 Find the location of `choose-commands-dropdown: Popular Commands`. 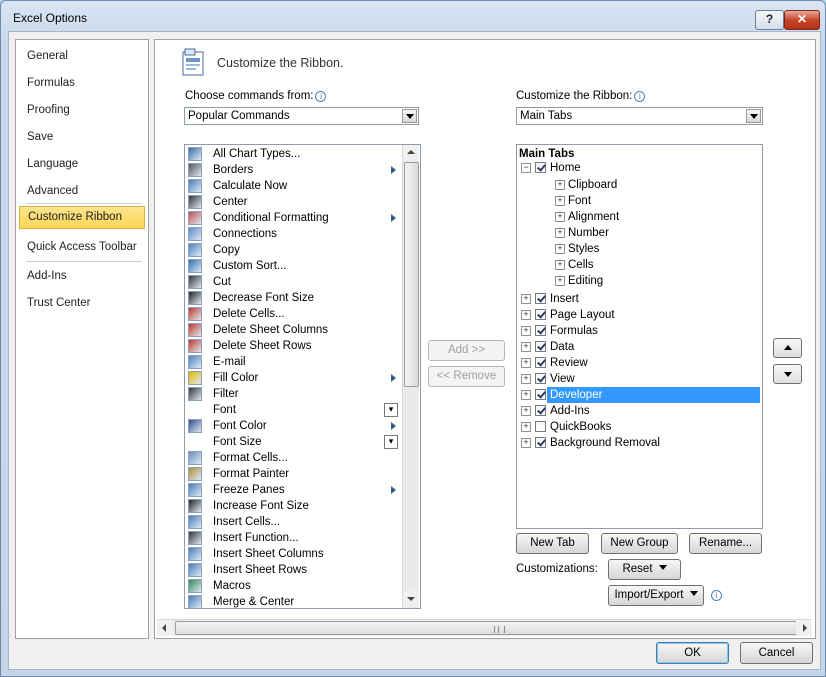

choose-commands-dropdown: Popular Commands is located at coordinates (301, 116).